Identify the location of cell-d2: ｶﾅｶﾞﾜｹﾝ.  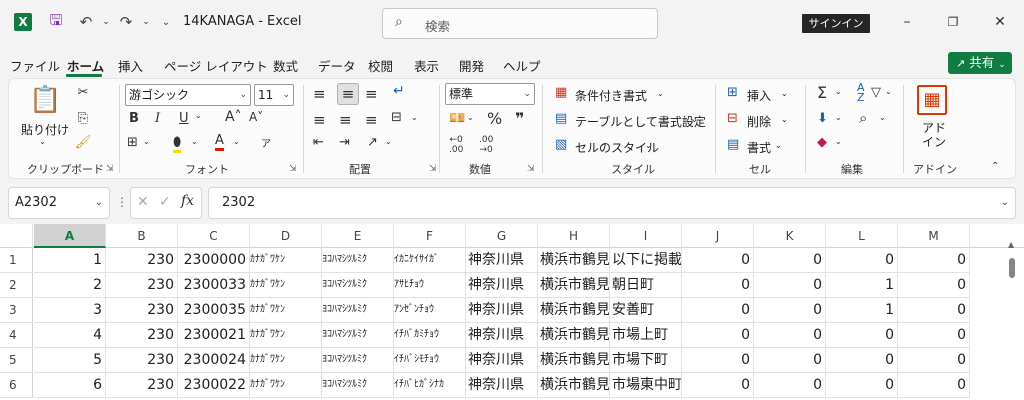
(286, 285).